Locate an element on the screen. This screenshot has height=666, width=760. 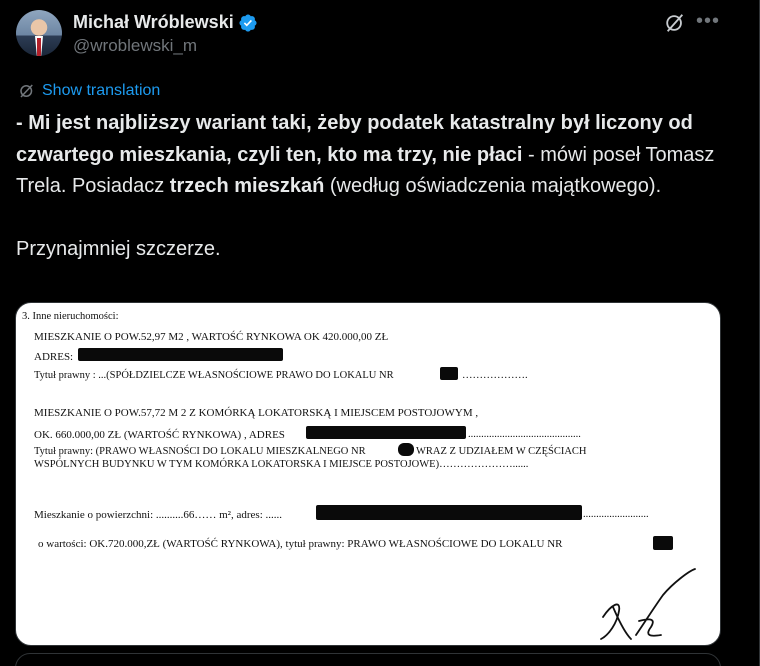
name-row: Michał Wróblewski is located at coordinates (165, 22).